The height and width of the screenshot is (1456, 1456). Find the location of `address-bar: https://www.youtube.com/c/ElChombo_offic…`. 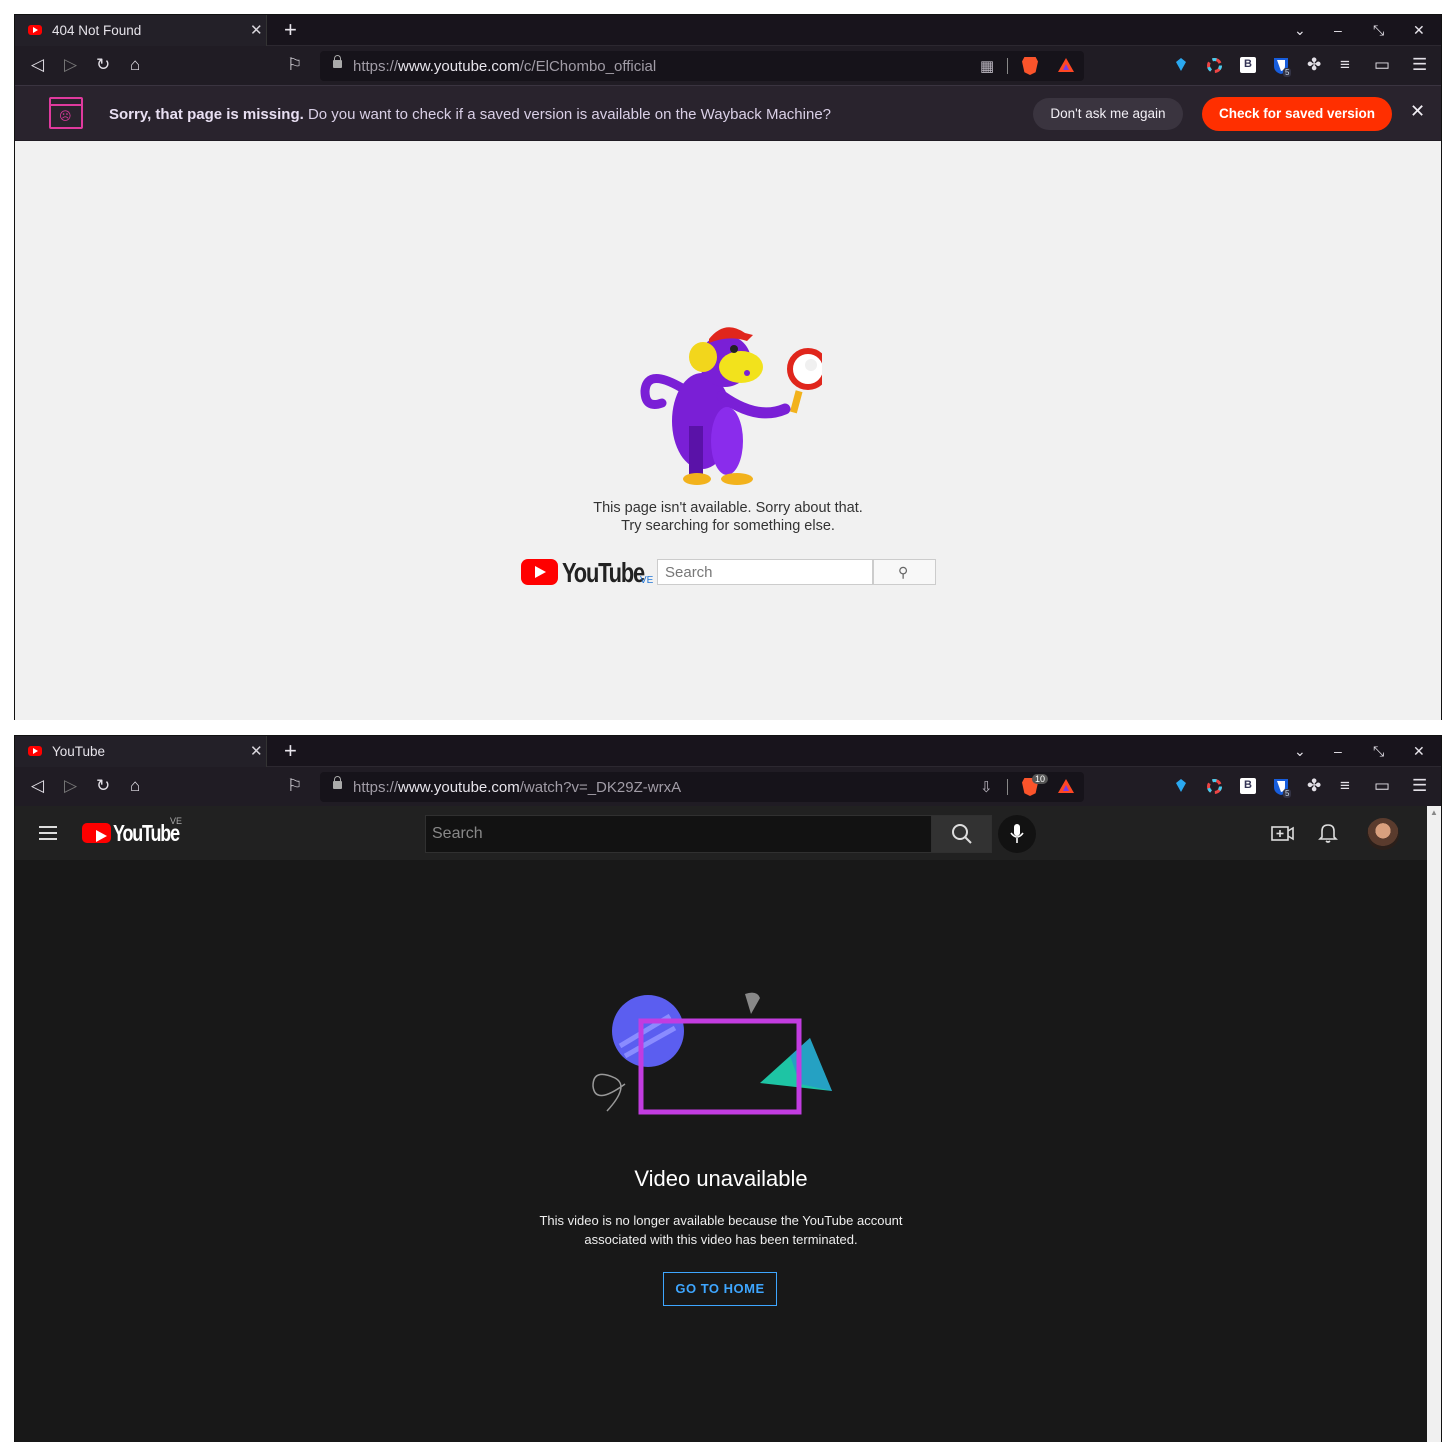

address-bar: https://www.youtube.com/c/ElChombo_offic… is located at coordinates (702, 66).